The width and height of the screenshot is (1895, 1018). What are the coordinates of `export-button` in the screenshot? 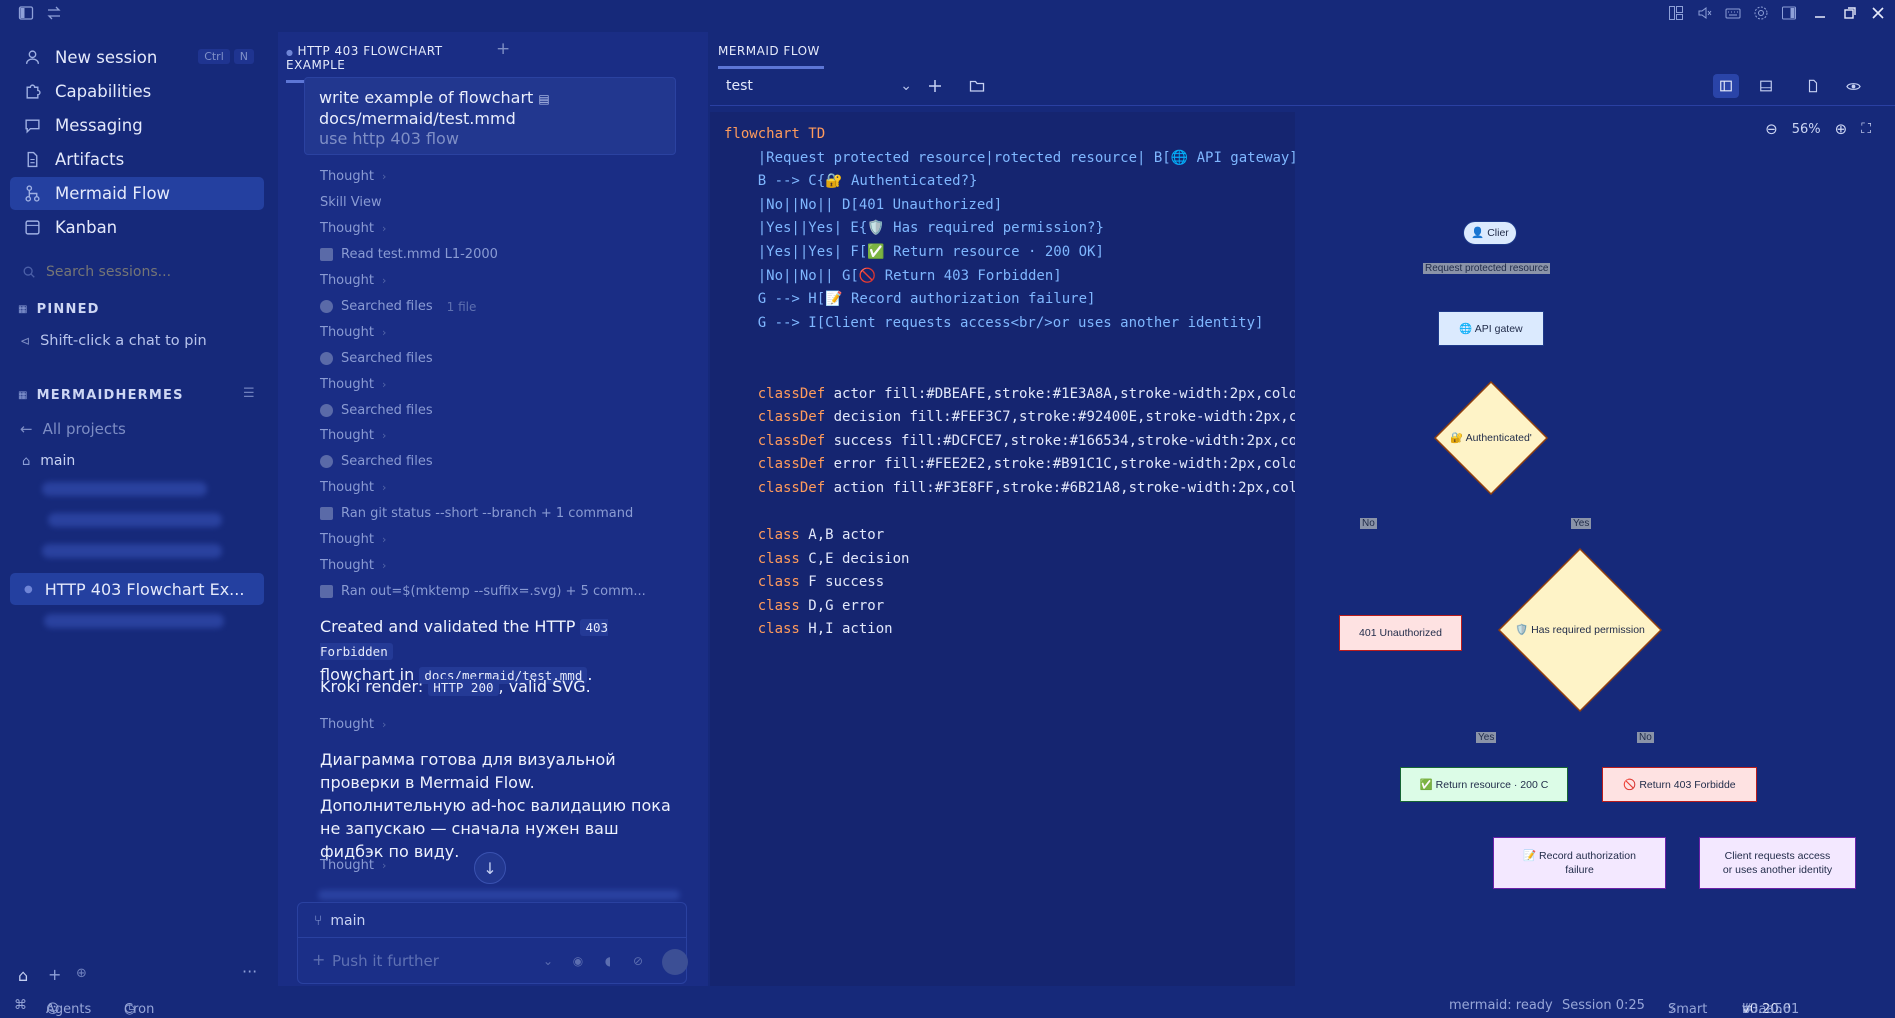 It's located at (1813, 86).